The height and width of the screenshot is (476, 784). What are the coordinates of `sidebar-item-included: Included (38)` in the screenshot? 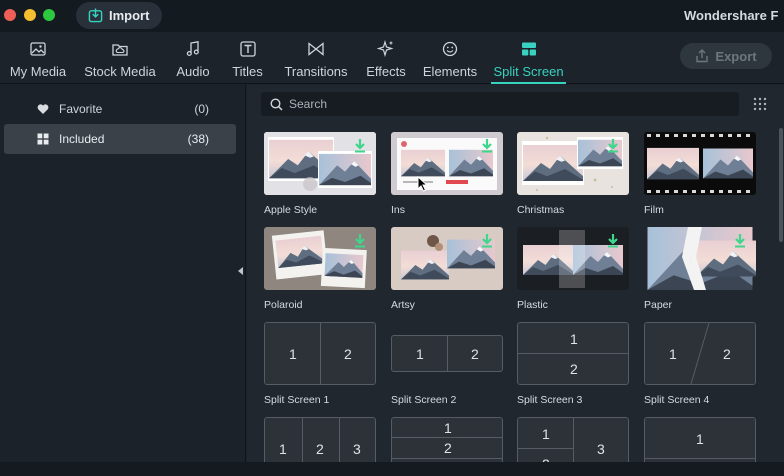 It's located at (120, 139).